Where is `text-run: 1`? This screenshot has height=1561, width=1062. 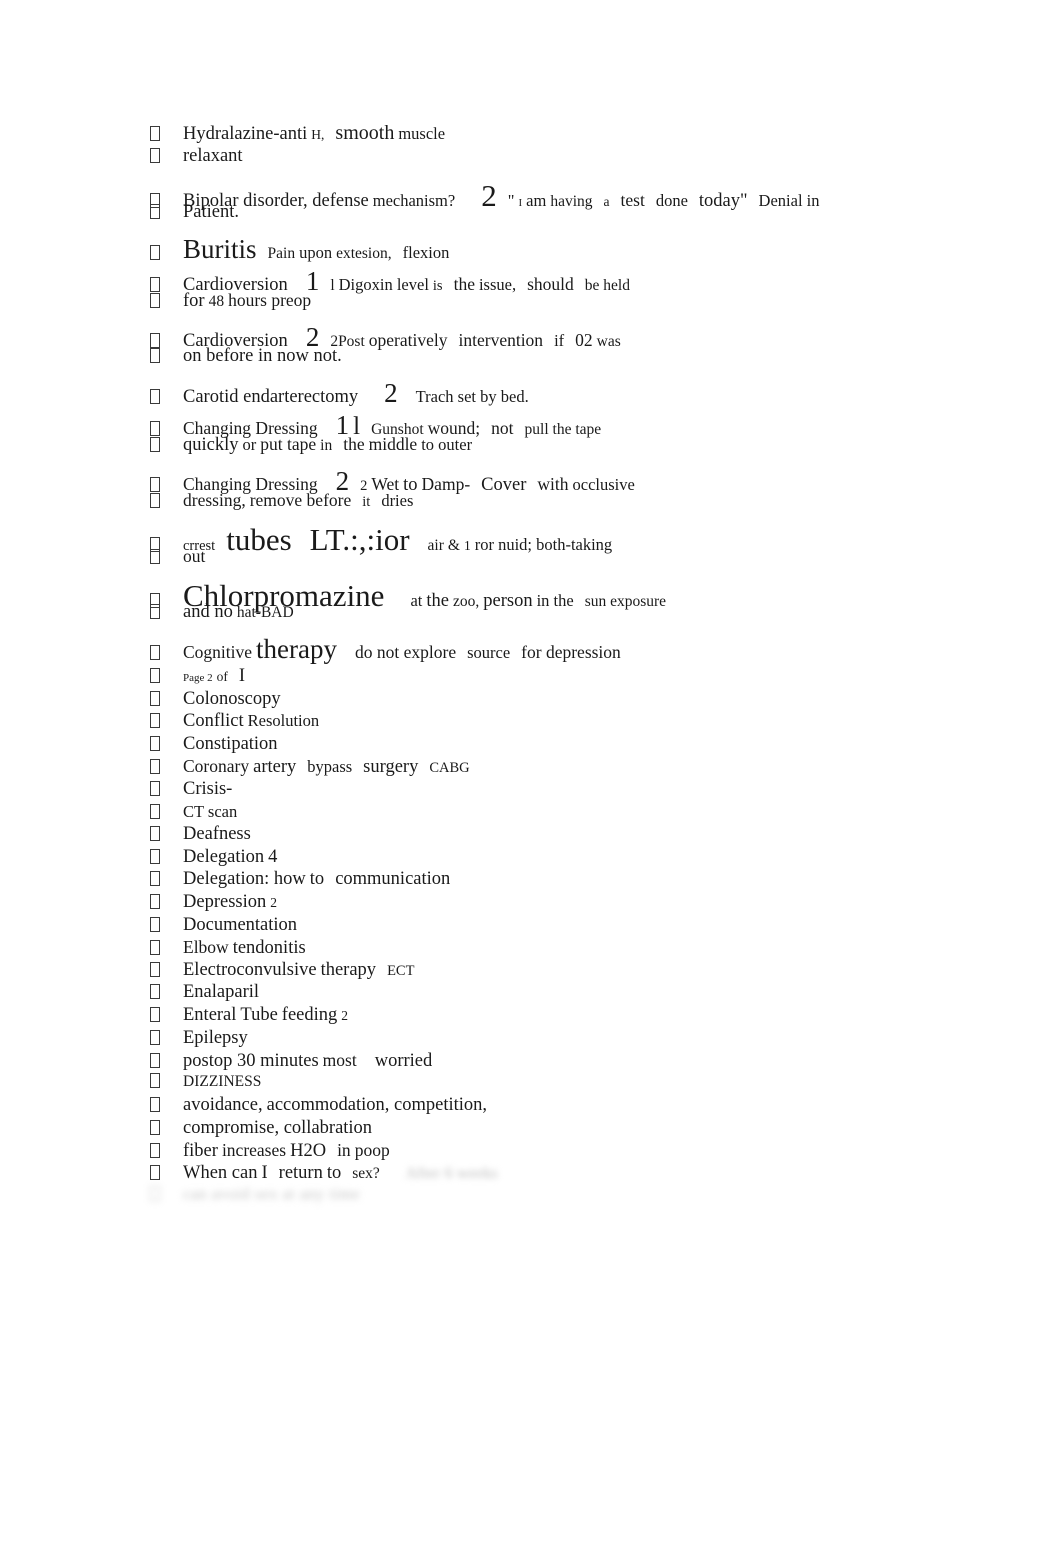 text-run: 1 is located at coordinates (467, 545).